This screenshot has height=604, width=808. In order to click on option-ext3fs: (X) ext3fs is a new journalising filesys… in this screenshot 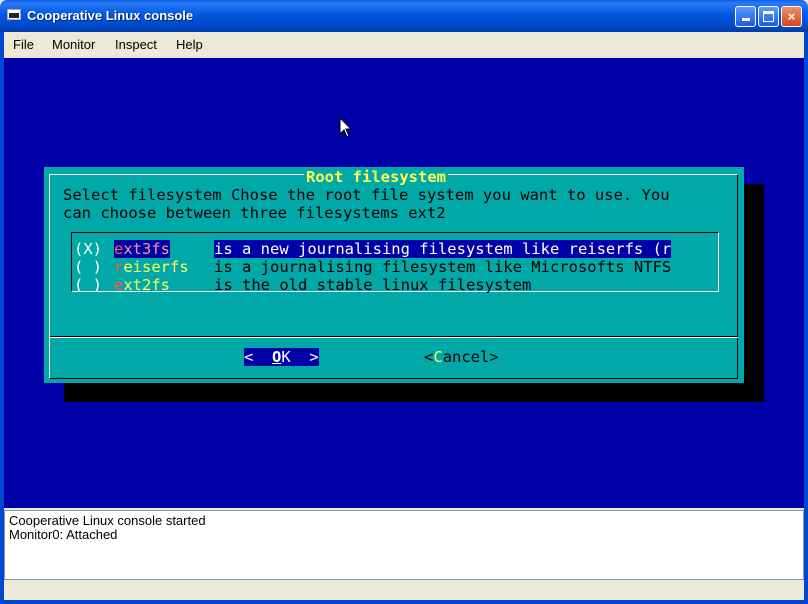, I will do `click(394, 249)`.